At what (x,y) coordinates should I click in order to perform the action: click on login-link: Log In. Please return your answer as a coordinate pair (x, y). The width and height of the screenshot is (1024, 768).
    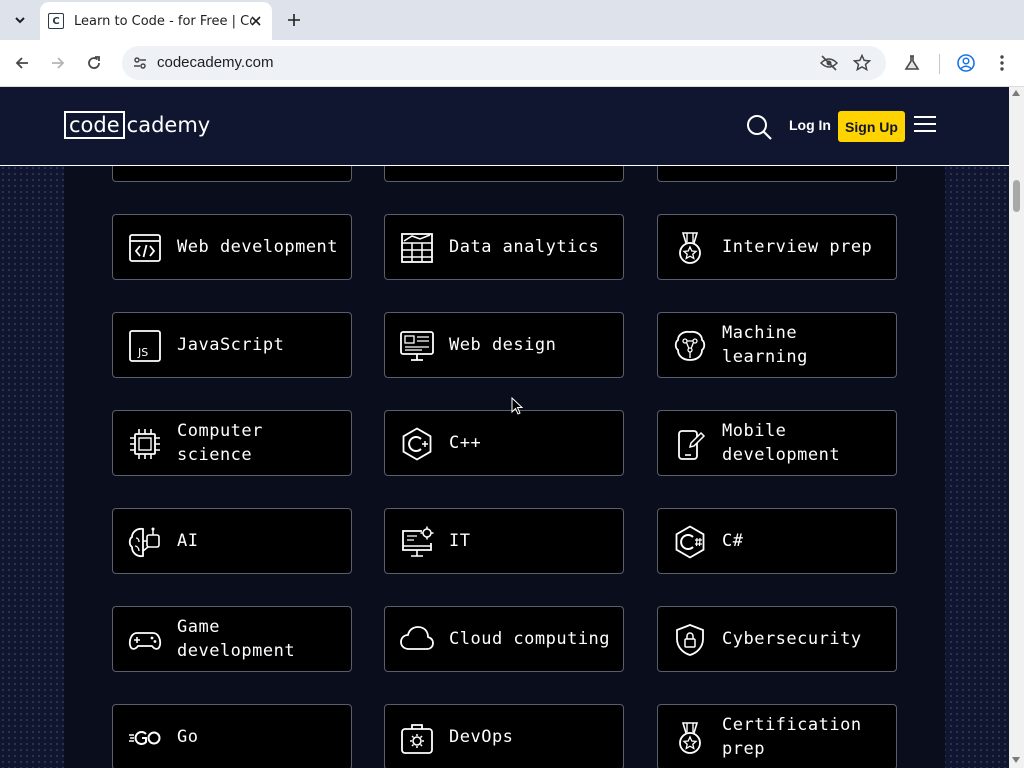
    Looking at the image, I should click on (810, 125).